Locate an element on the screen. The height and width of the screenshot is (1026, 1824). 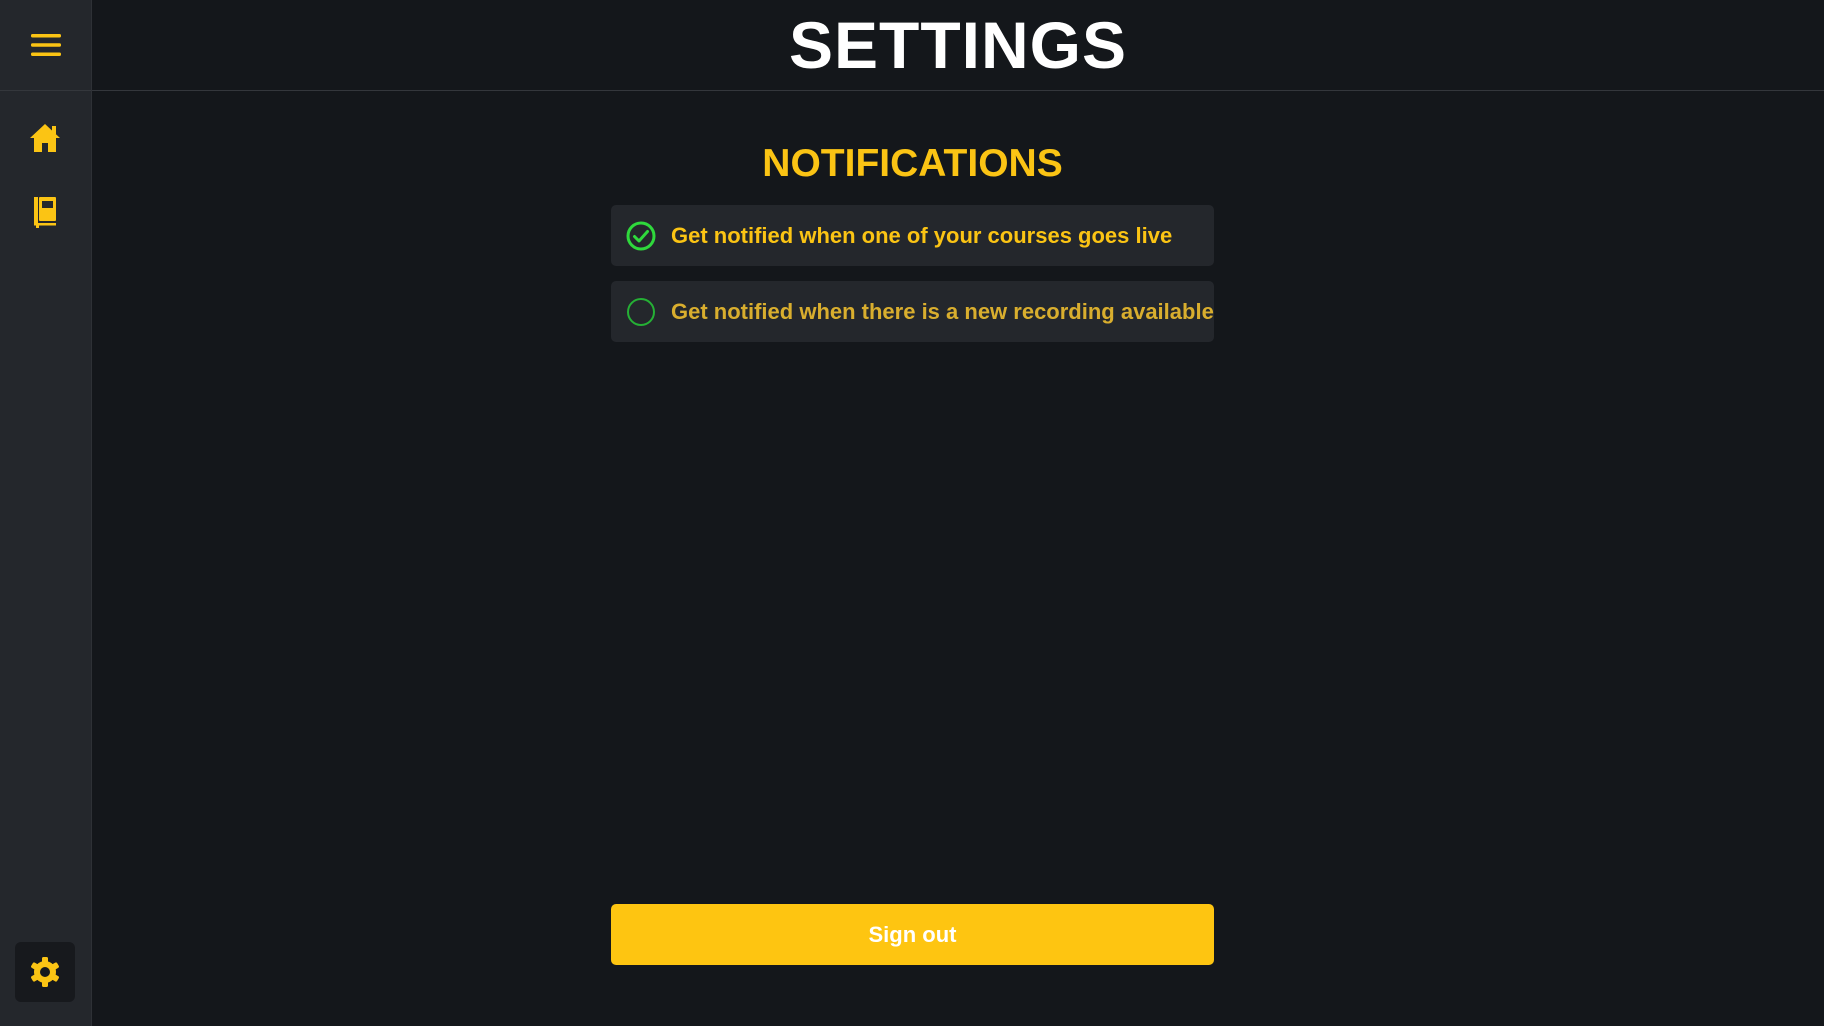
sidebar-header is located at coordinates (45, 45).